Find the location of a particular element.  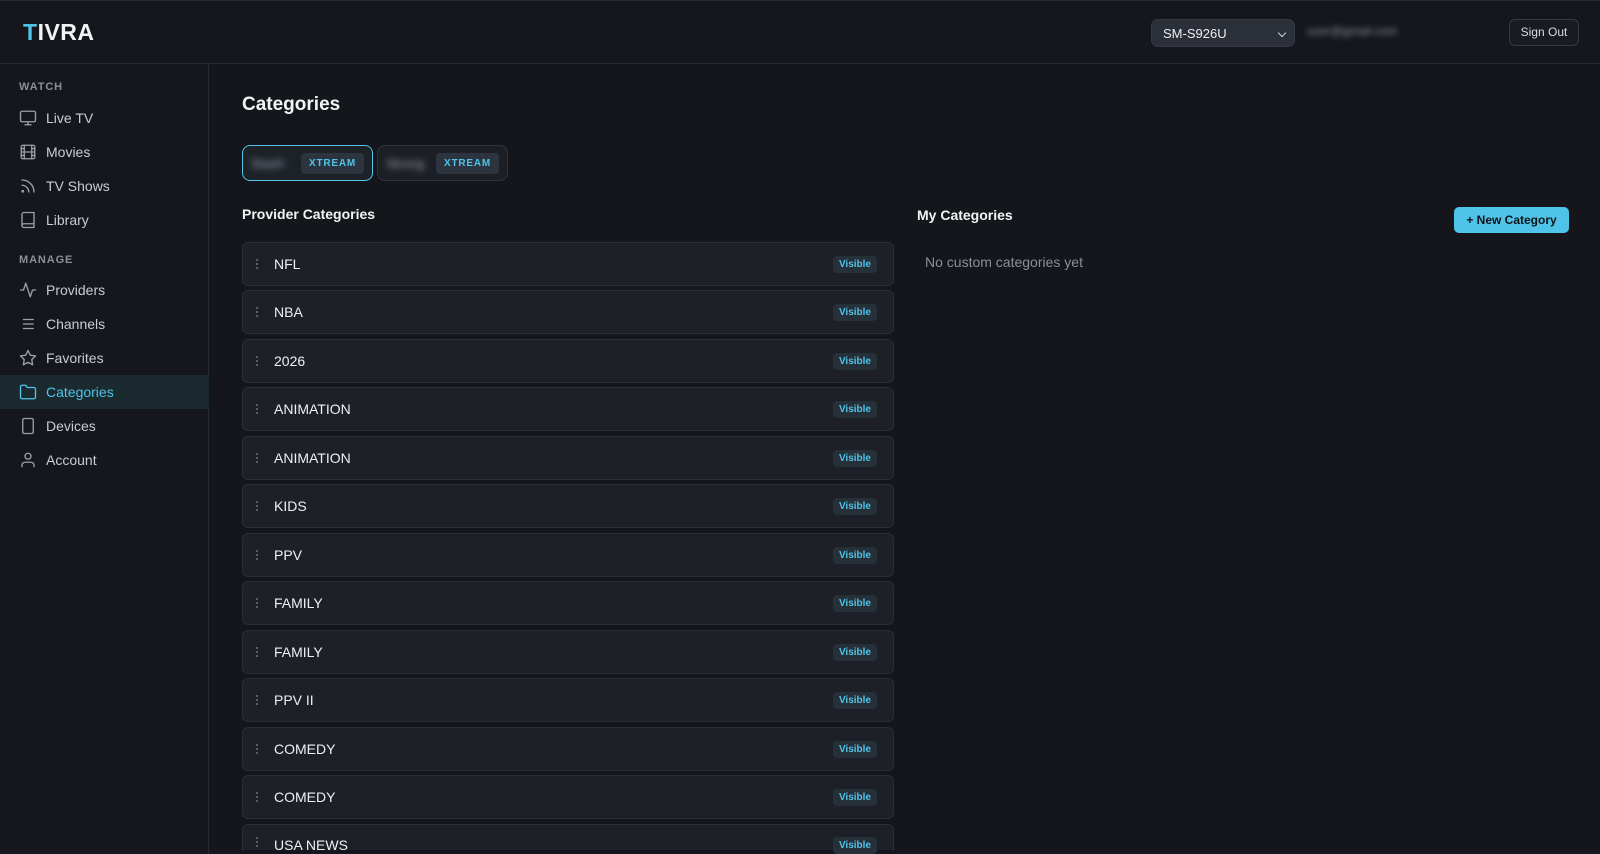

list-icon is located at coordinates (28, 324).